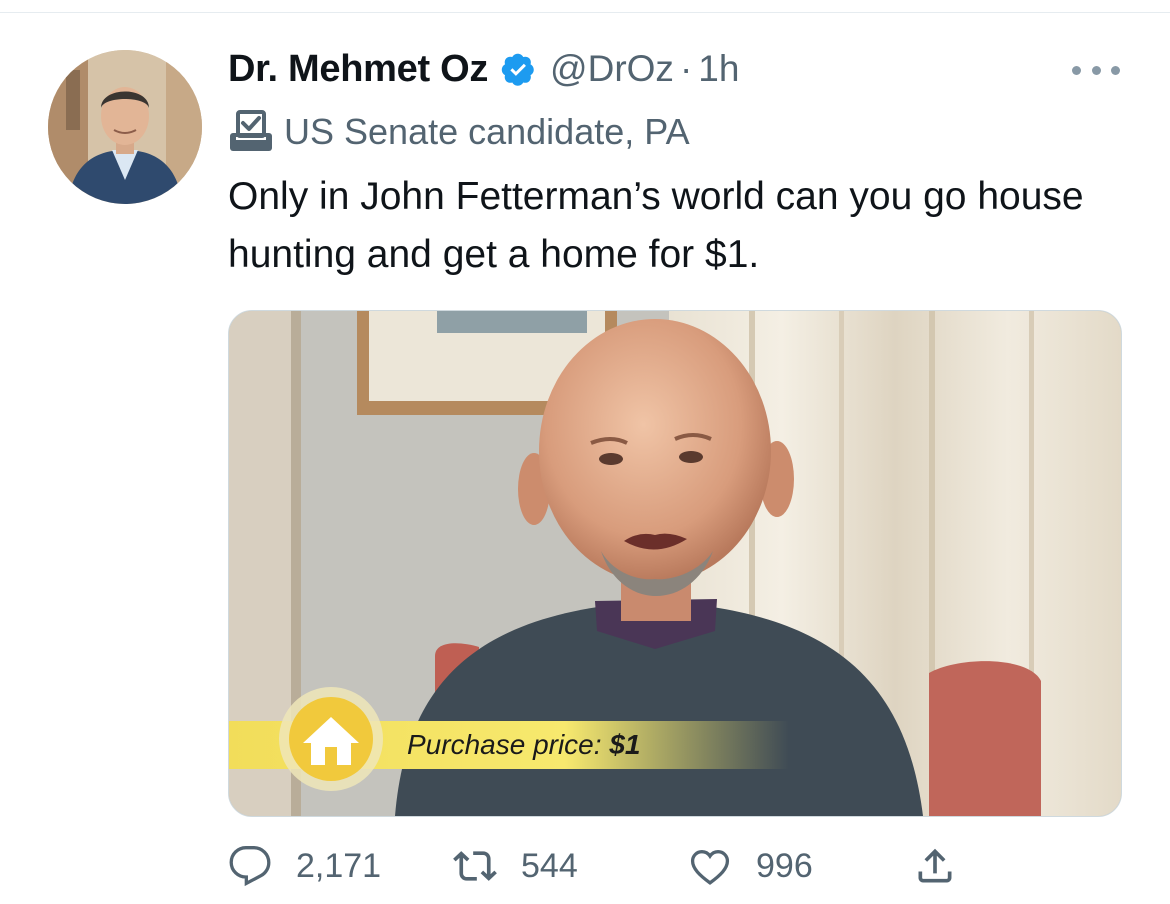 The height and width of the screenshot is (904, 1170). I want to click on like-count: 996, so click(784, 865).